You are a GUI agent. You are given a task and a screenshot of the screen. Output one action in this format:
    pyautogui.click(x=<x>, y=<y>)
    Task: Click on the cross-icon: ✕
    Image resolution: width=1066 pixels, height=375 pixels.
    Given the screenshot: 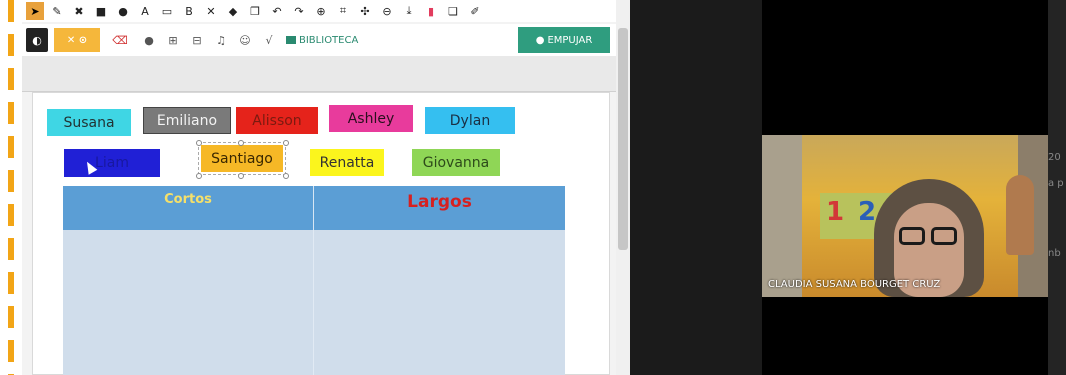 What is the action you would take?
    pyautogui.click(x=211, y=11)
    